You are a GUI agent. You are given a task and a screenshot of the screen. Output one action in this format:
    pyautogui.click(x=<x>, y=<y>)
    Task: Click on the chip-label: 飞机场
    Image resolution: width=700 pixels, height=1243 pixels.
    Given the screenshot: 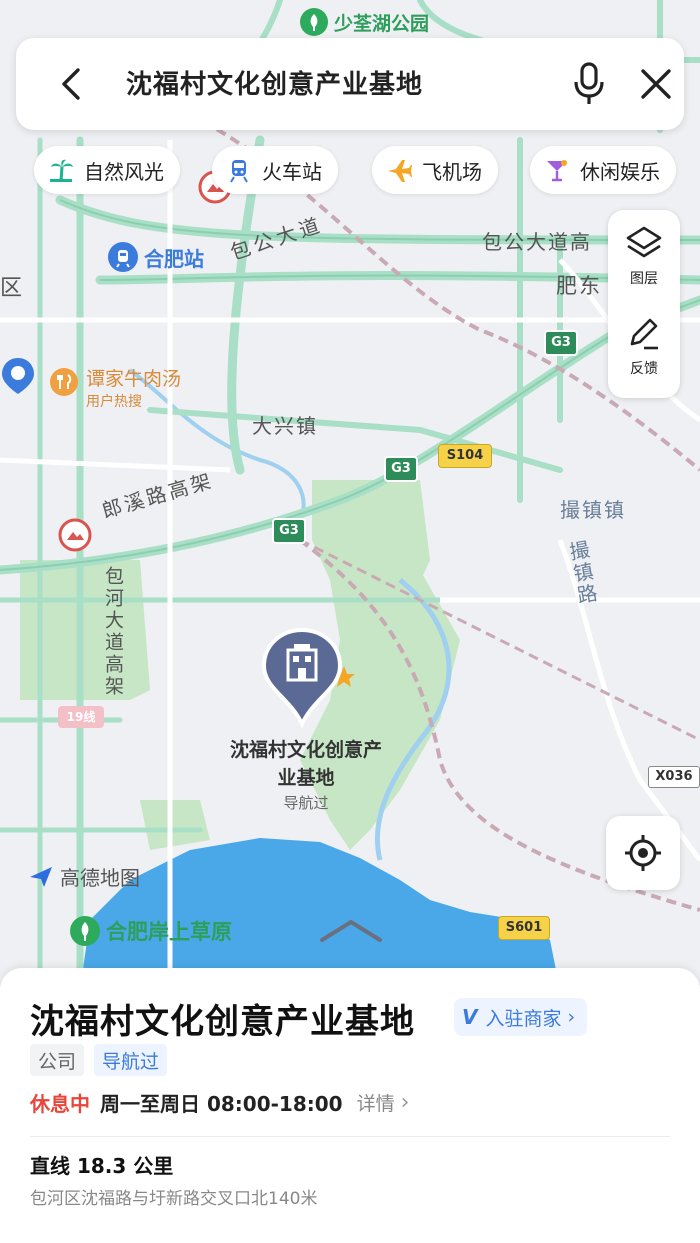 What is the action you would take?
    pyautogui.click(x=452, y=171)
    